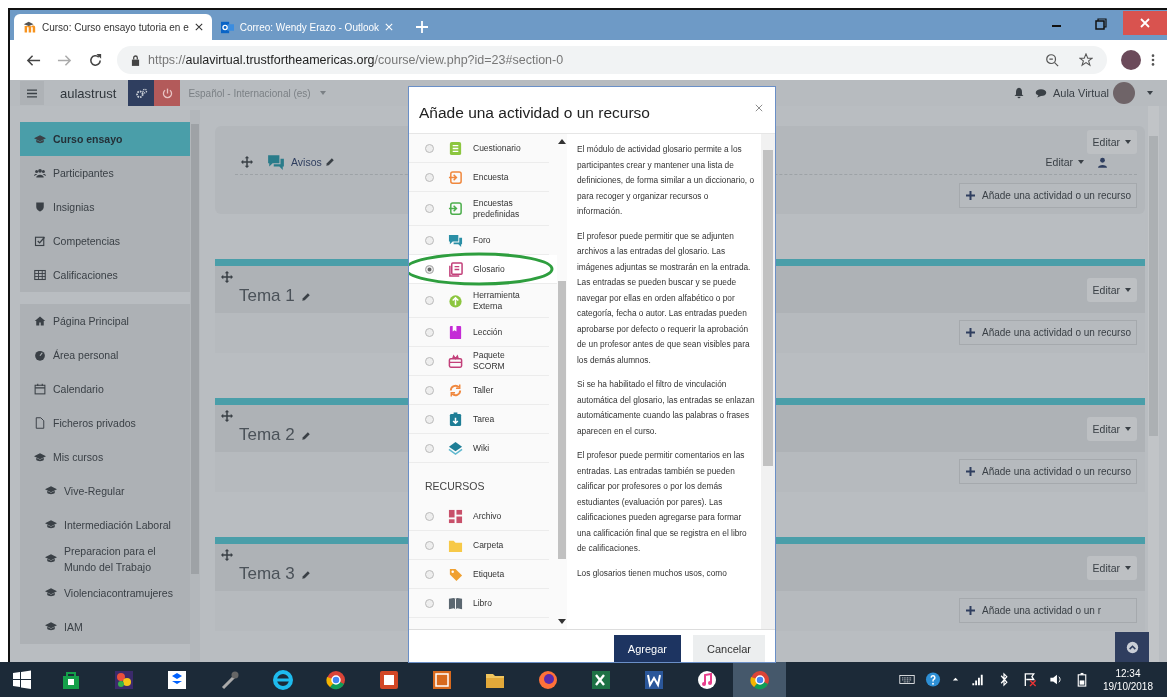  Describe the element at coordinates (105, 241) in the screenshot. I see `sidebar-item: Competencias` at that location.